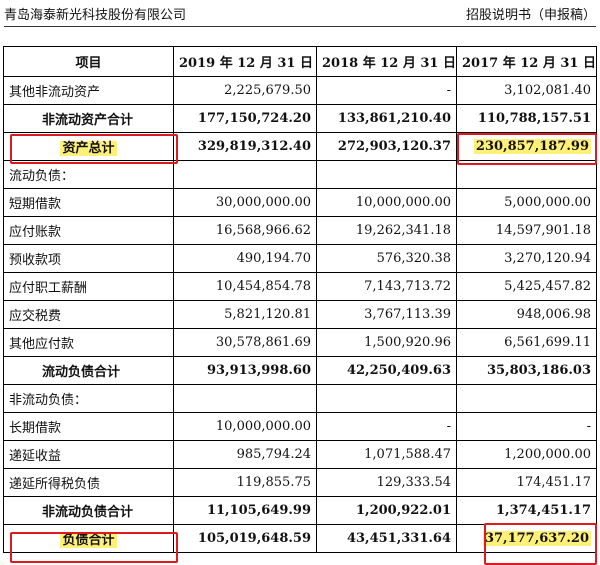 The width and height of the screenshot is (600, 565). I want to click on value-2019: 30,578,861.69, so click(245, 342).